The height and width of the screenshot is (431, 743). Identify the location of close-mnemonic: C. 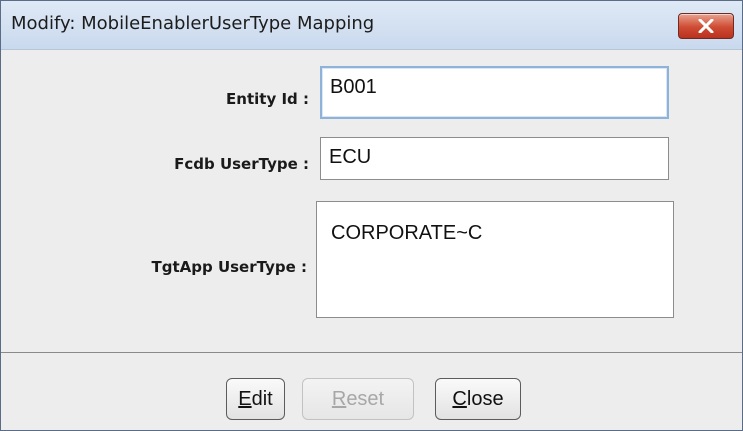
(459, 399).